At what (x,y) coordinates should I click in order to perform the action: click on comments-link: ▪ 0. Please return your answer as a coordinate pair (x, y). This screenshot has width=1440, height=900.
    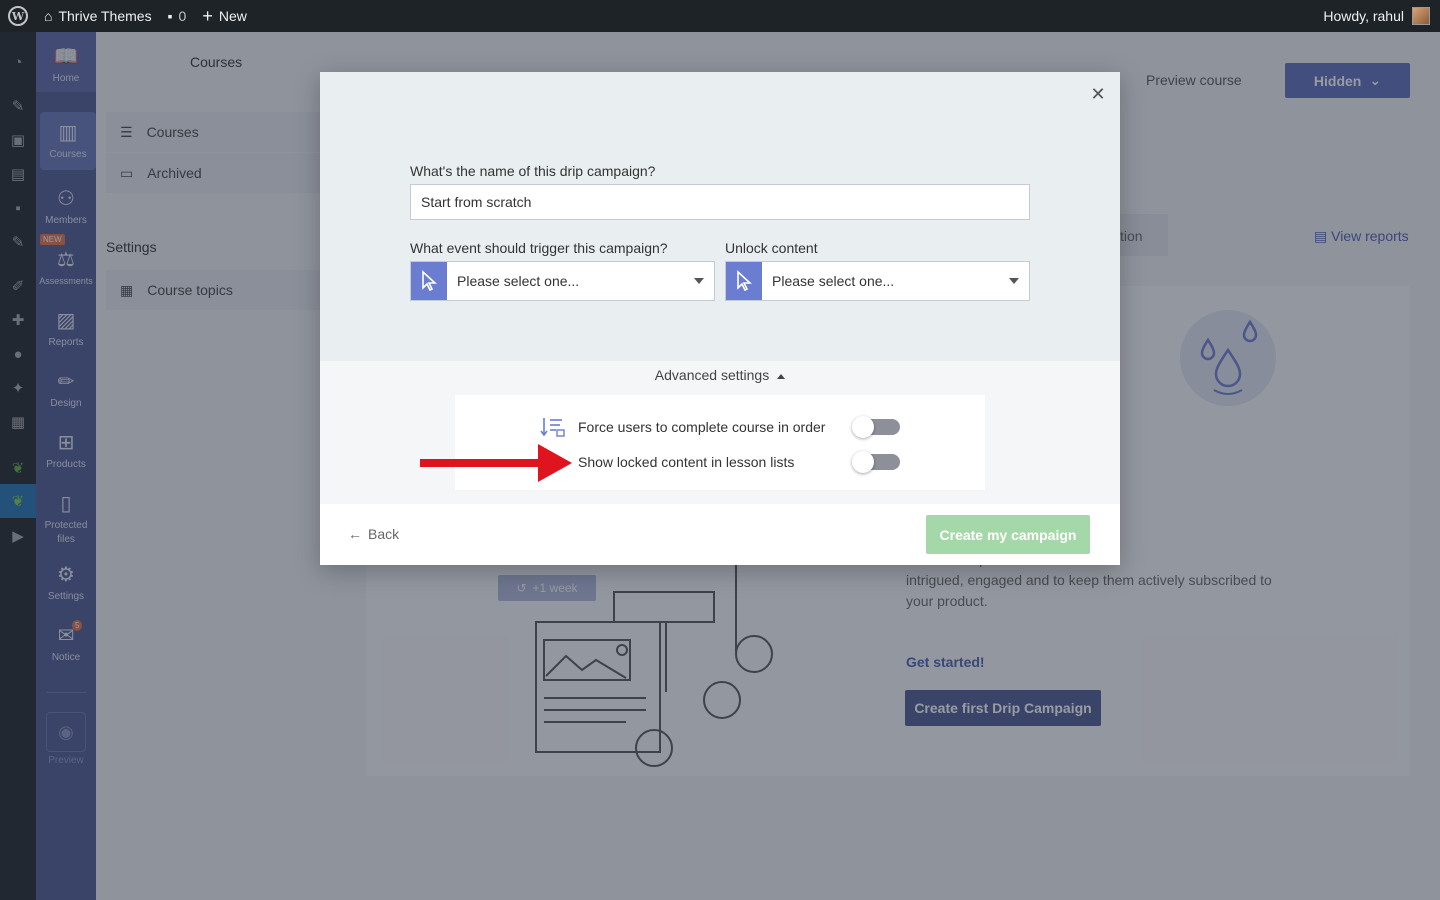
    Looking at the image, I should click on (177, 16).